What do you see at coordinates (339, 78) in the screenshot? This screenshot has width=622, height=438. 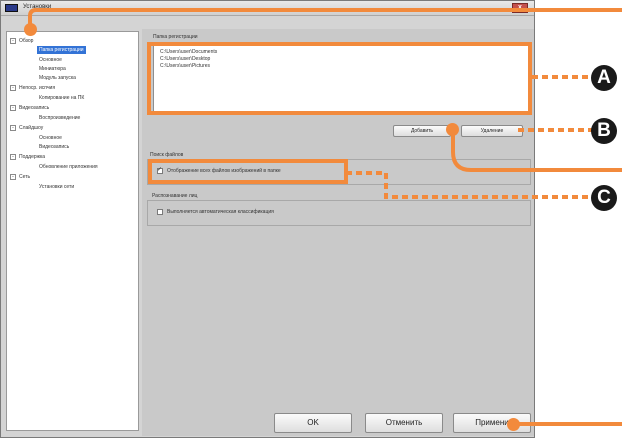 I see `callout-box-a` at bounding box center [339, 78].